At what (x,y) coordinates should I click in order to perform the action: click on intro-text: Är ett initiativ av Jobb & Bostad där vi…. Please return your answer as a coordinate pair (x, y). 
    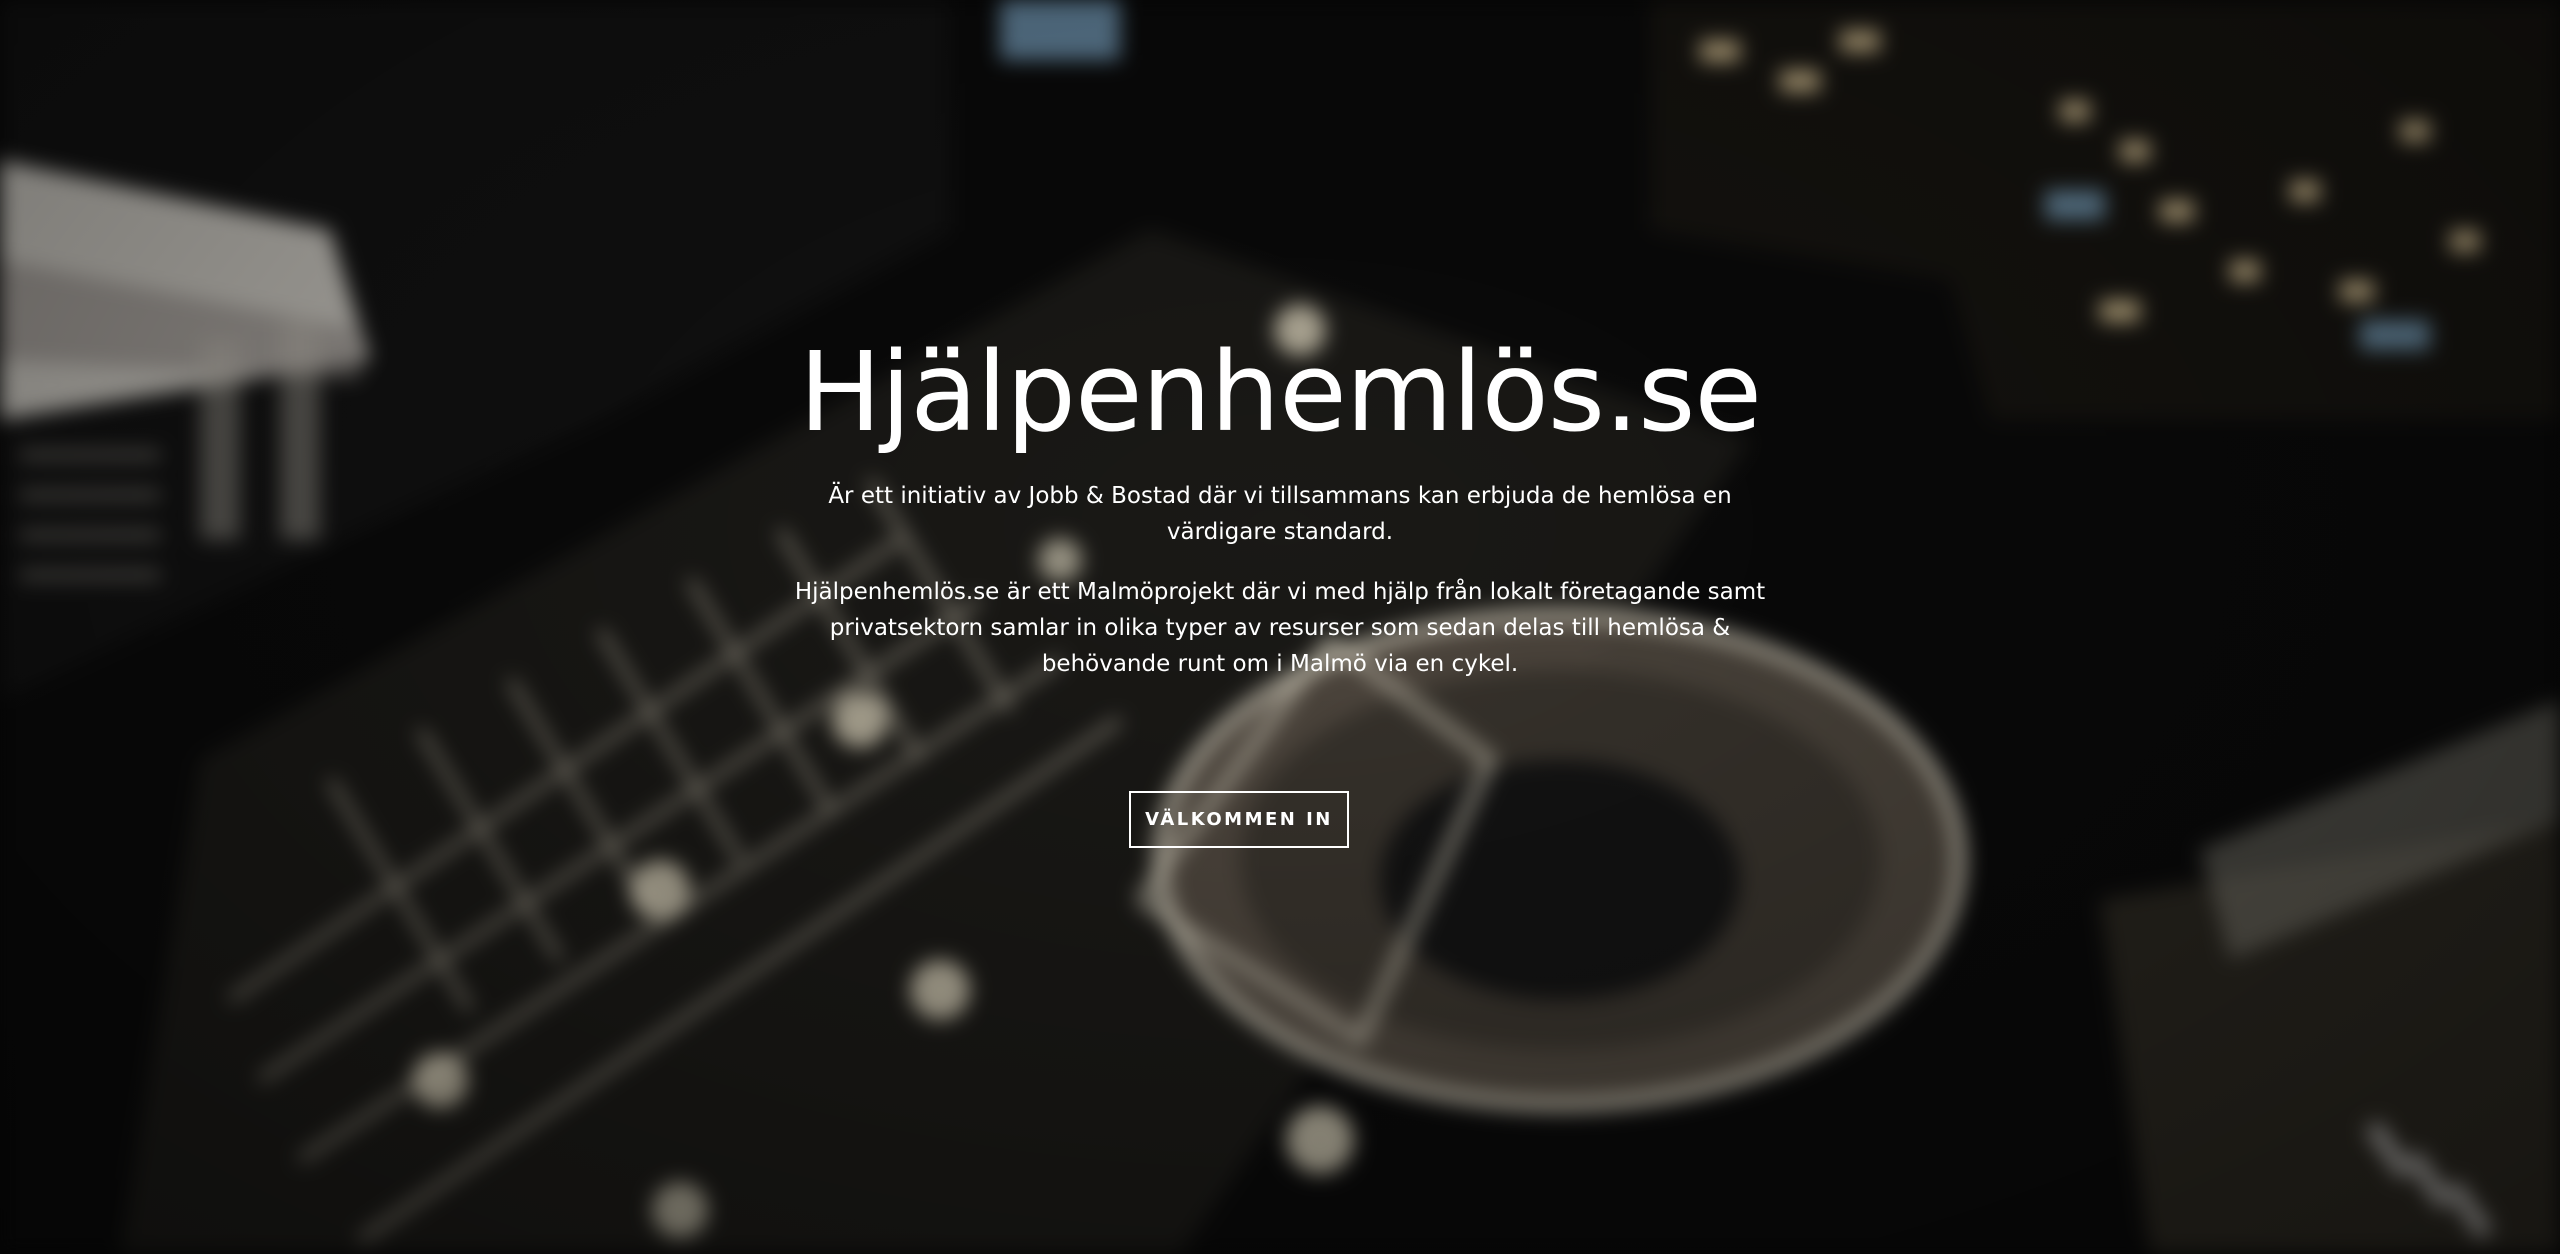
    Looking at the image, I should click on (1280, 514).